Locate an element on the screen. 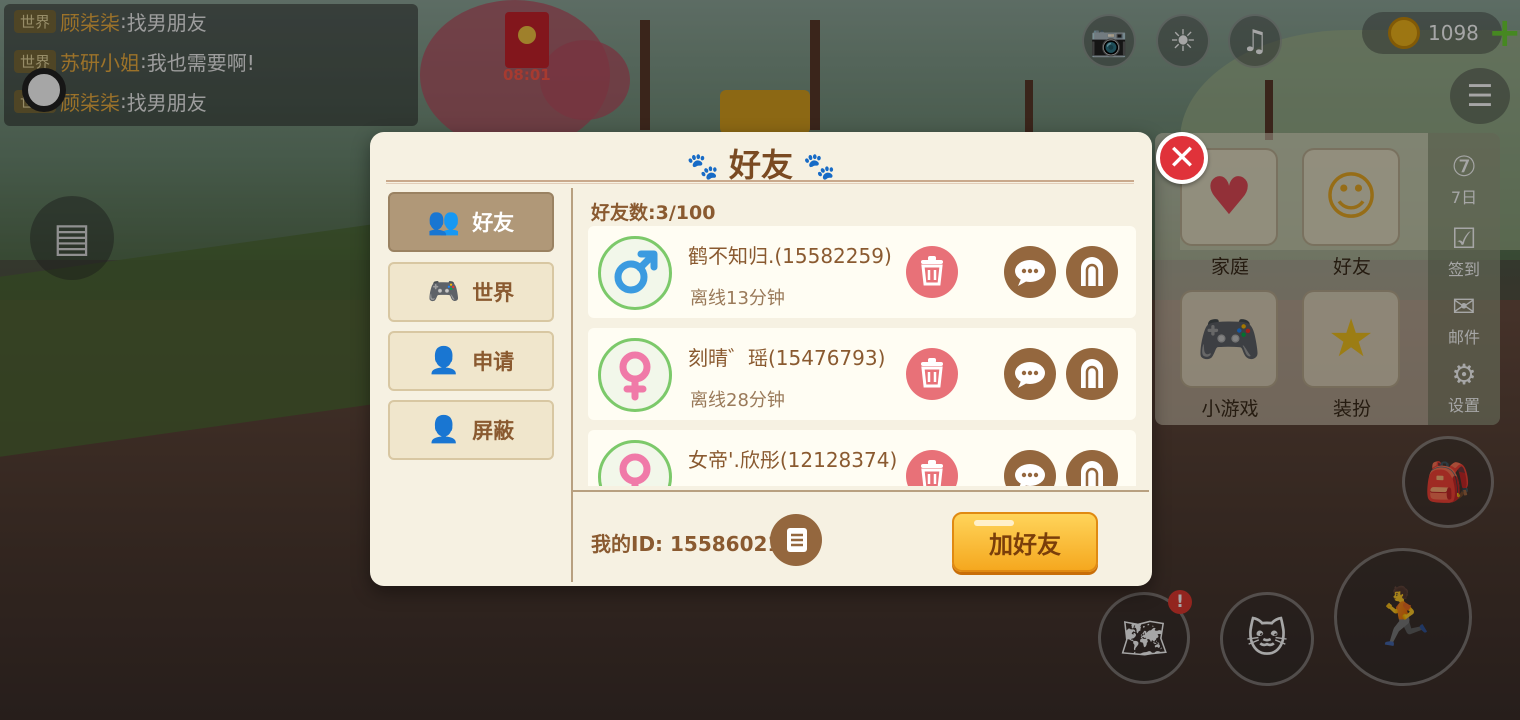  block-user-icon: 👤 is located at coordinates (444, 430).